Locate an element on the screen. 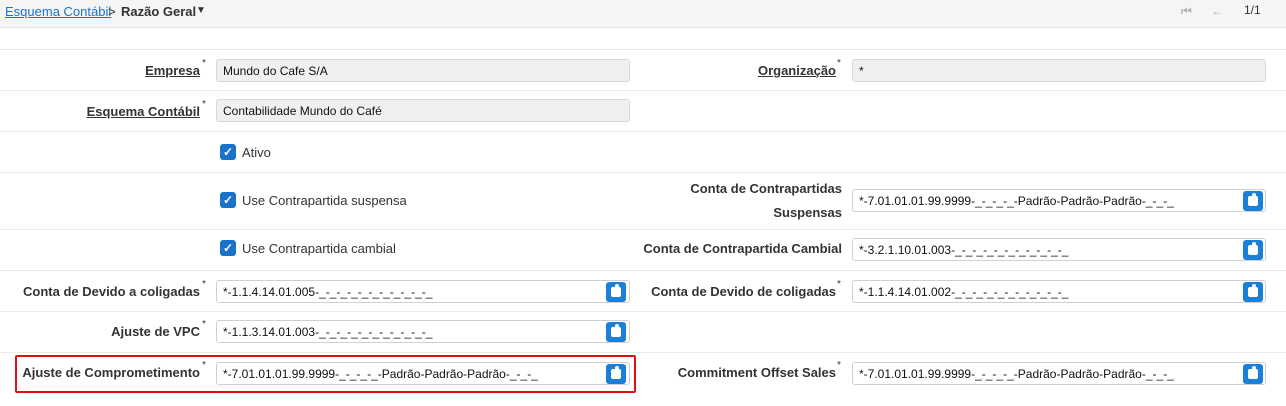 The height and width of the screenshot is (406, 1286). previous-record-icon: ← is located at coordinates (1217, 11).